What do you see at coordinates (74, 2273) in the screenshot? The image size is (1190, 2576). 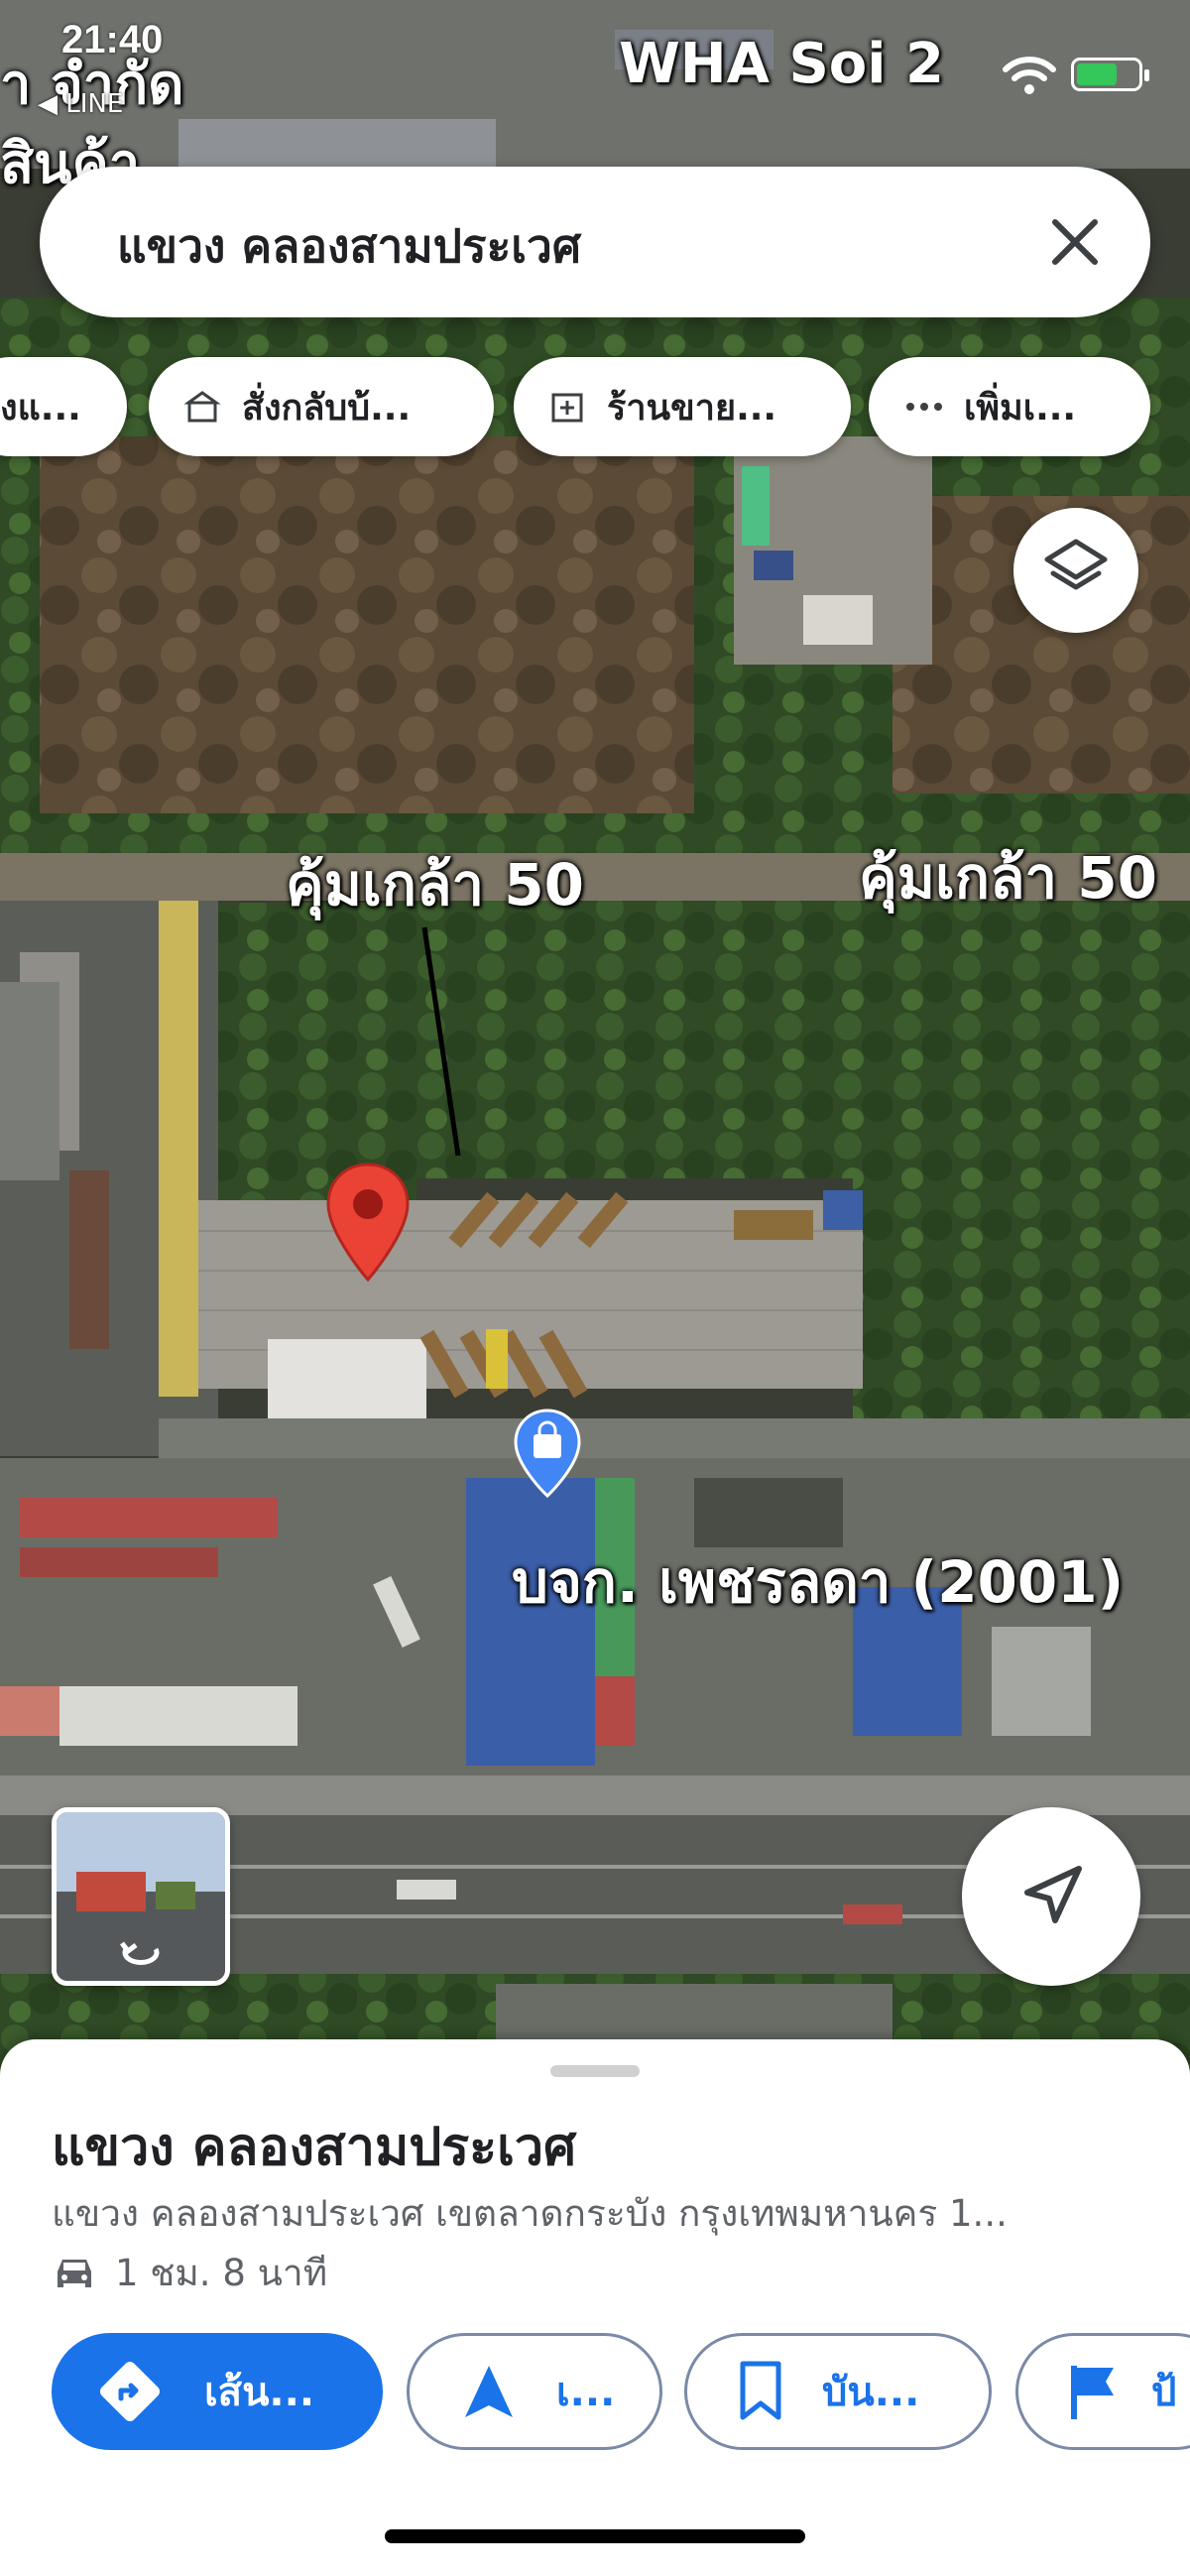 I see `car-icon` at bounding box center [74, 2273].